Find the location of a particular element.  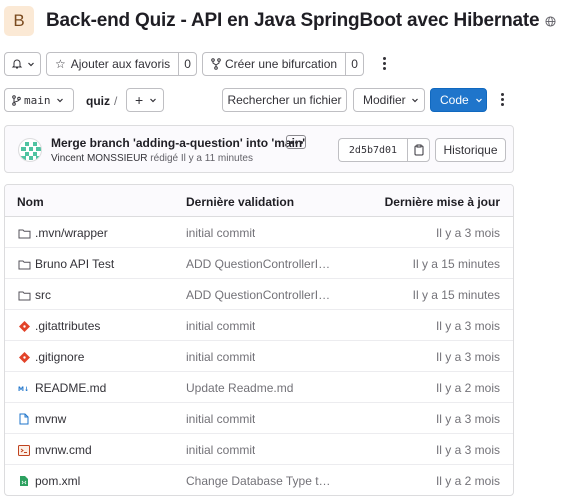

file-last-commit: Change Database Type to H2 is located at coordinates (261, 481).